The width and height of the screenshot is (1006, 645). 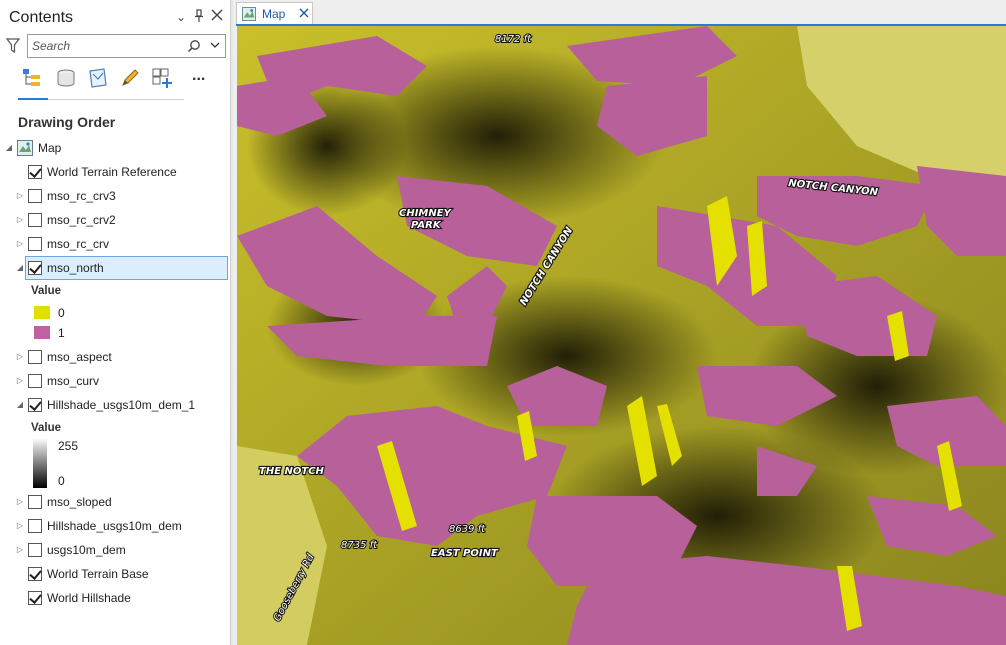 What do you see at coordinates (359, 545) in the screenshot?
I see `elevation-label-left: 8735 ft` at bounding box center [359, 545].